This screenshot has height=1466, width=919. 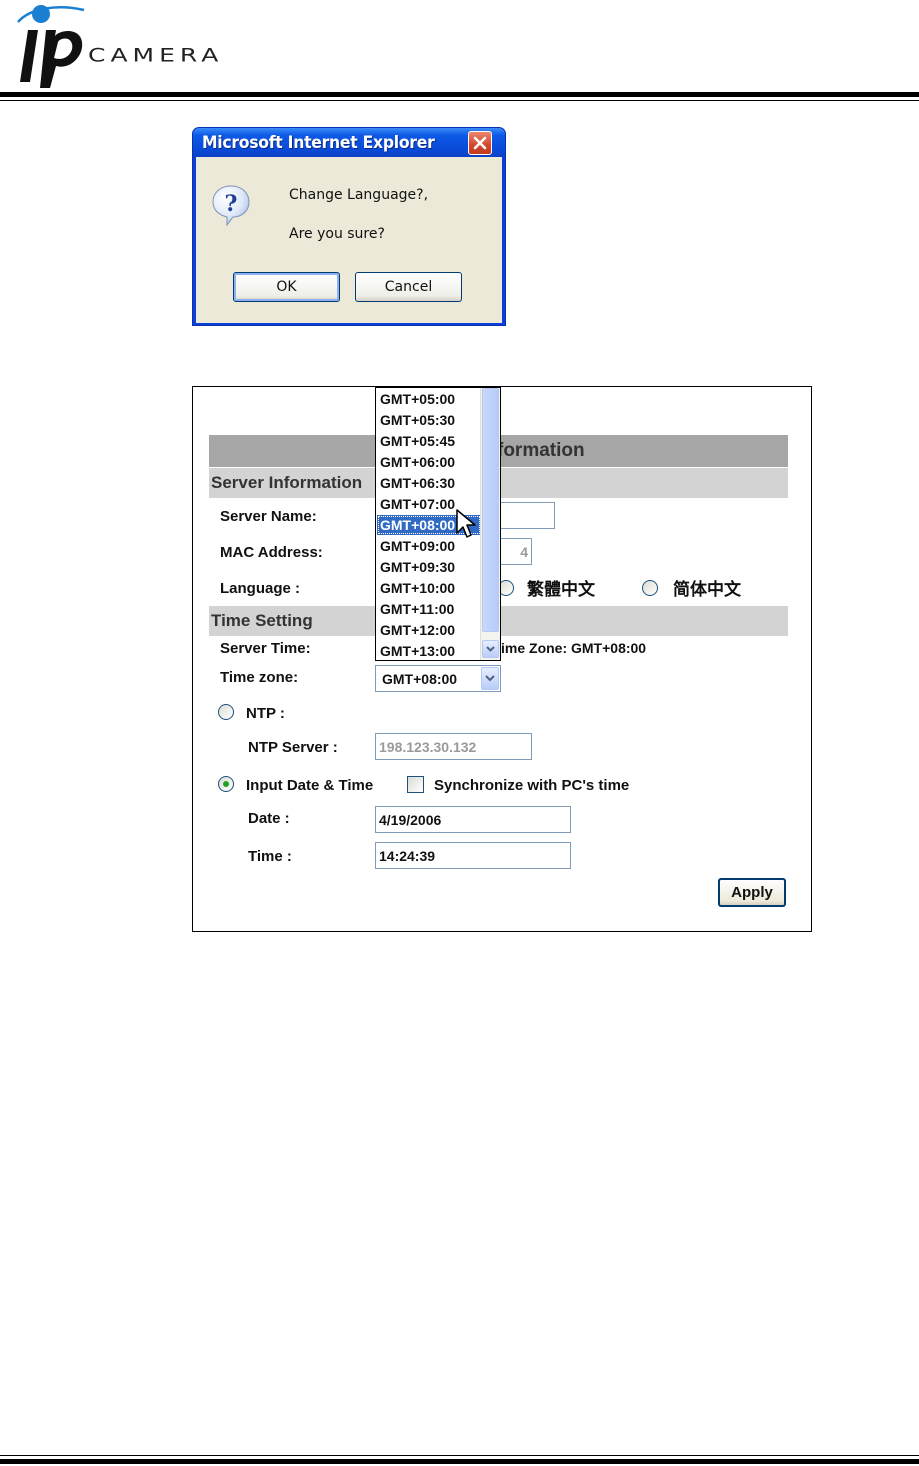 I want to click on input-date-time-radio, so click(x=226, y=784).